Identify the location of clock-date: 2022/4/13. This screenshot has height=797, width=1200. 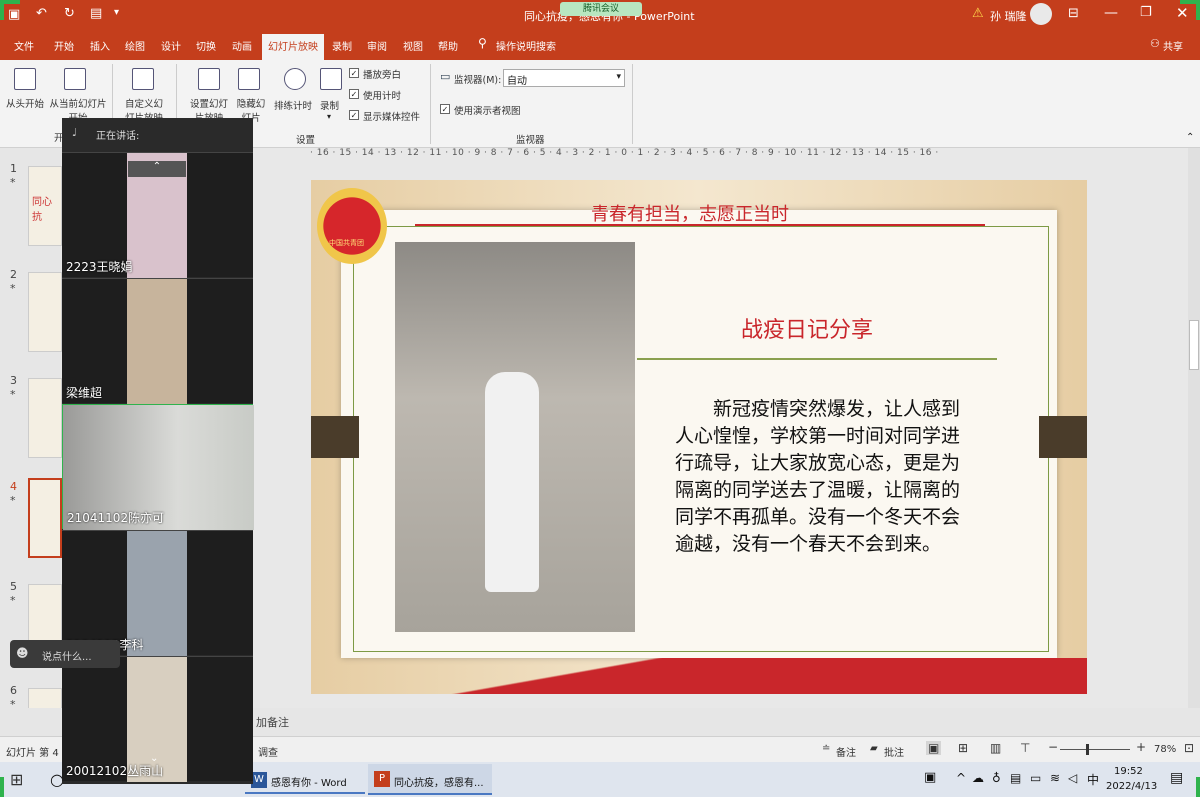
(1131, 786).